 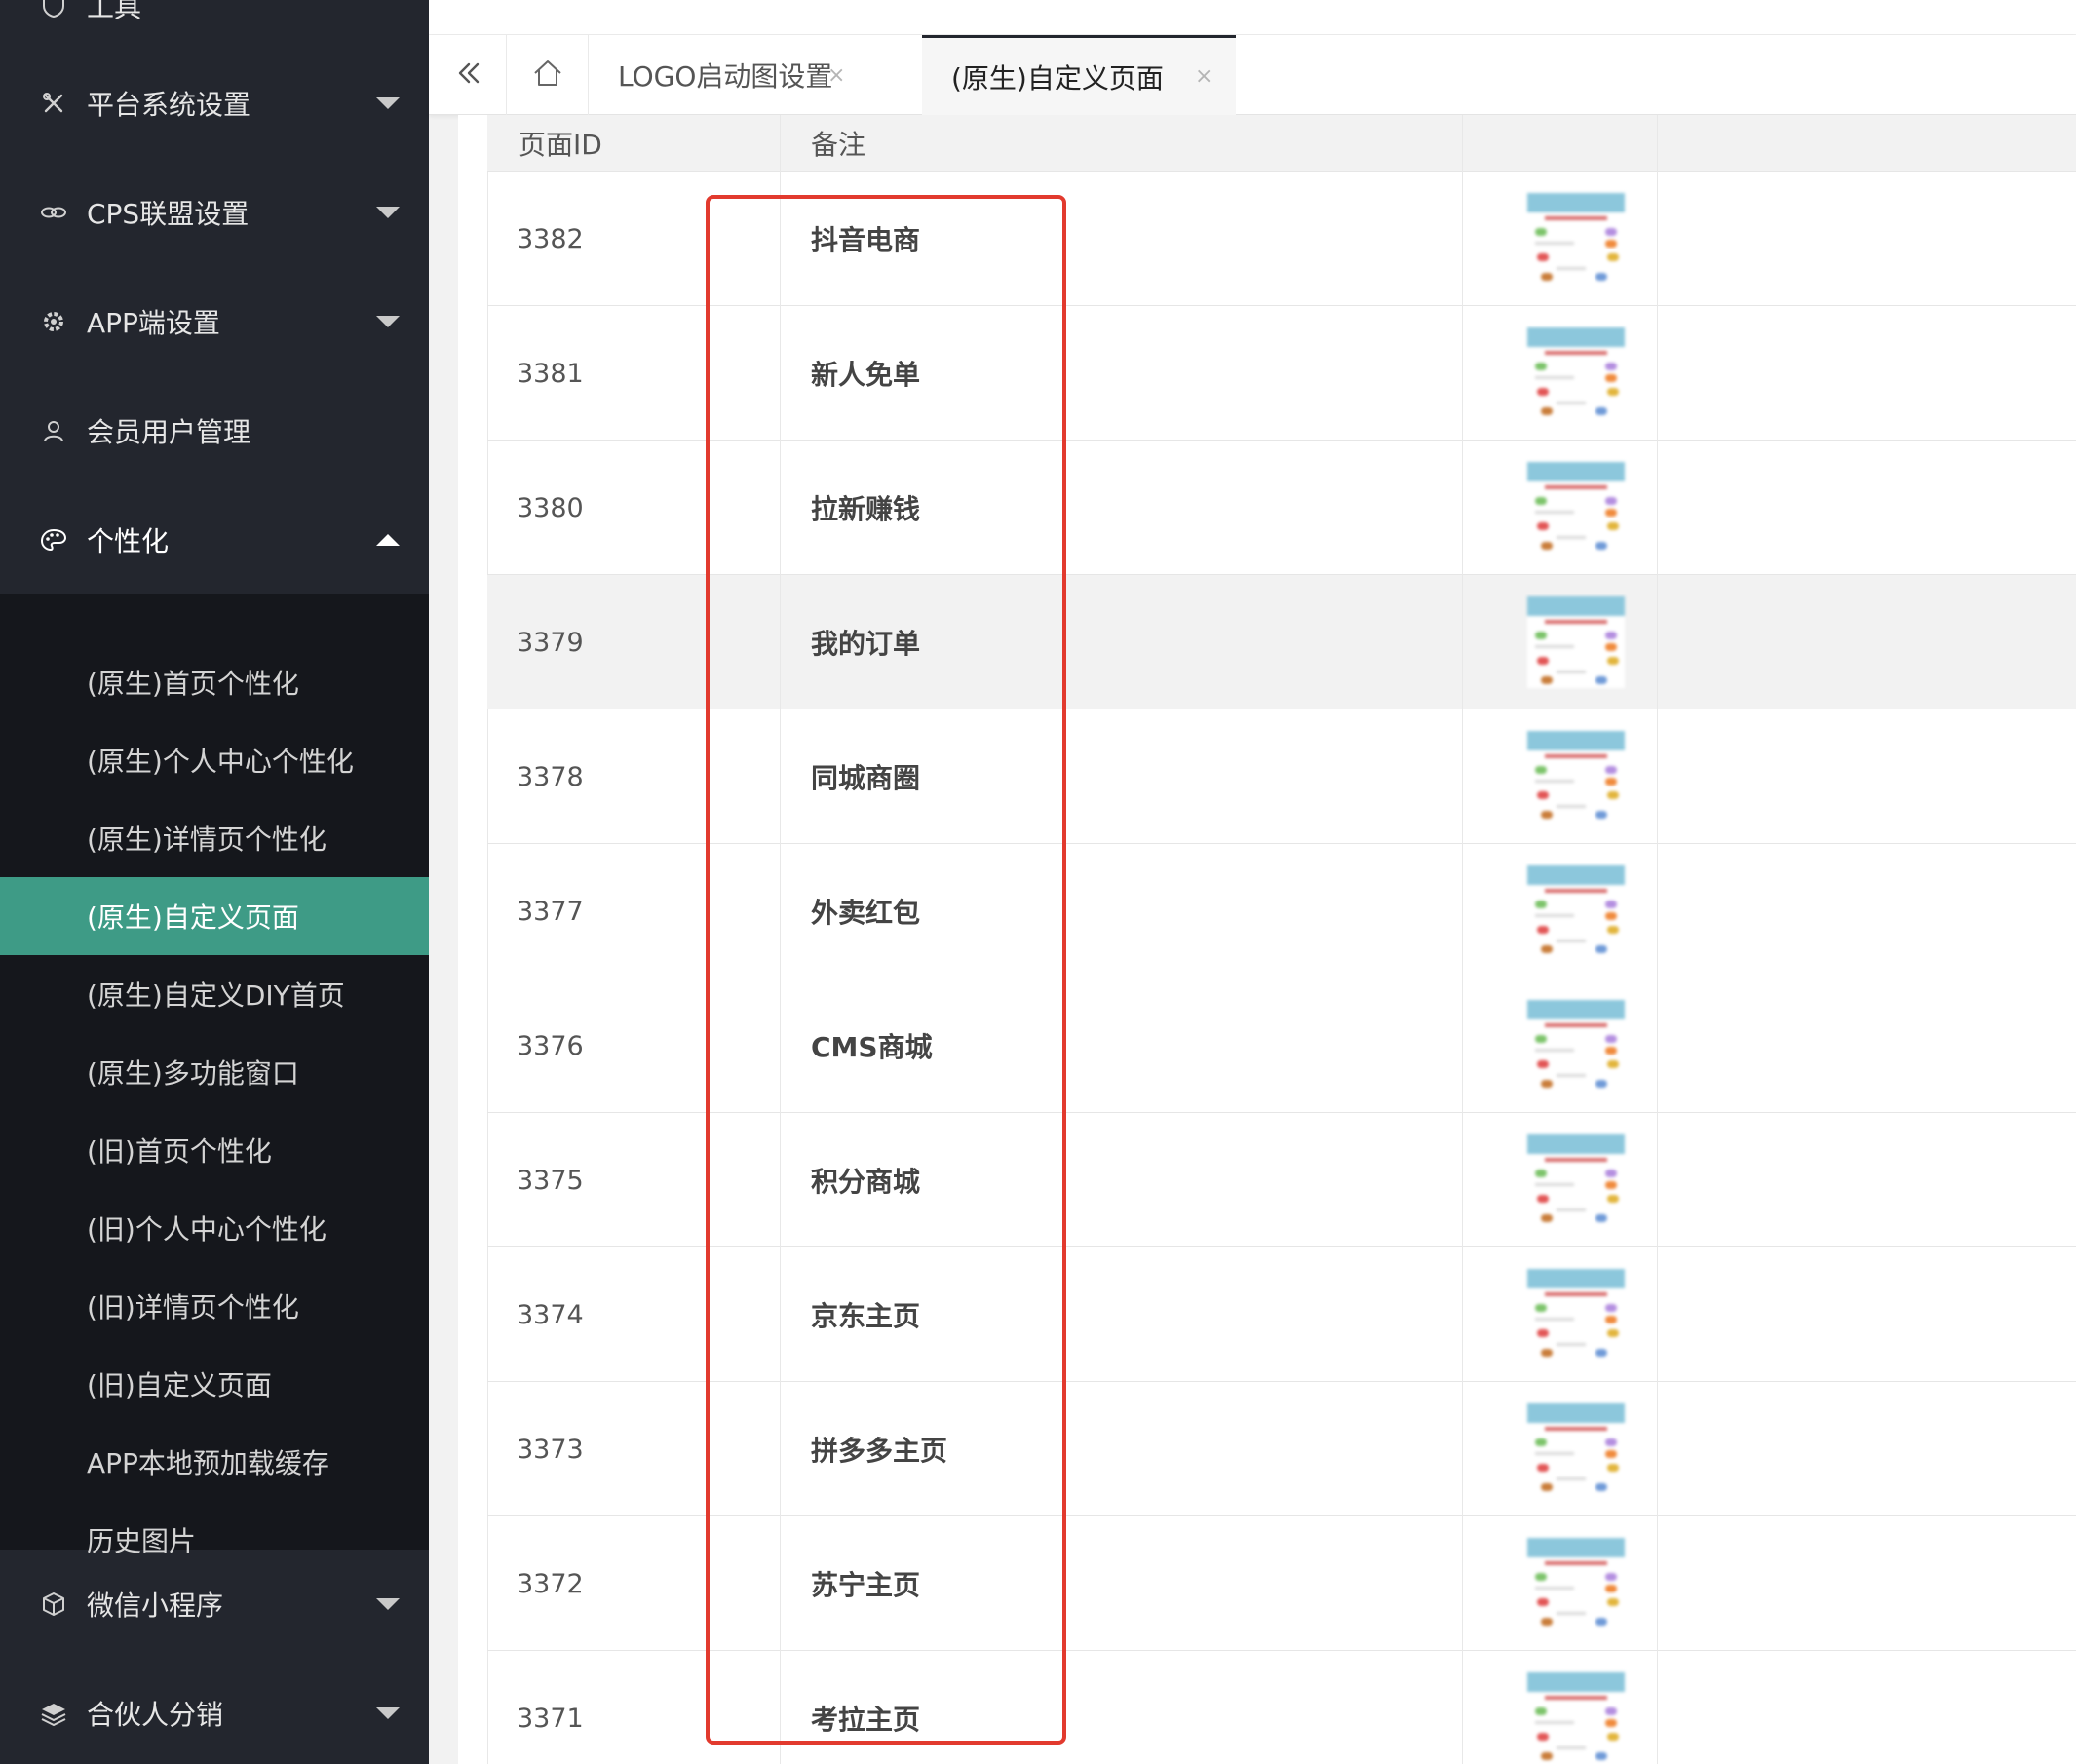 What do you see at coordinates (1281, 911) in the screenshot?
I see `table-row: 3377 外卖红包` at bounding box center [1281, 911].